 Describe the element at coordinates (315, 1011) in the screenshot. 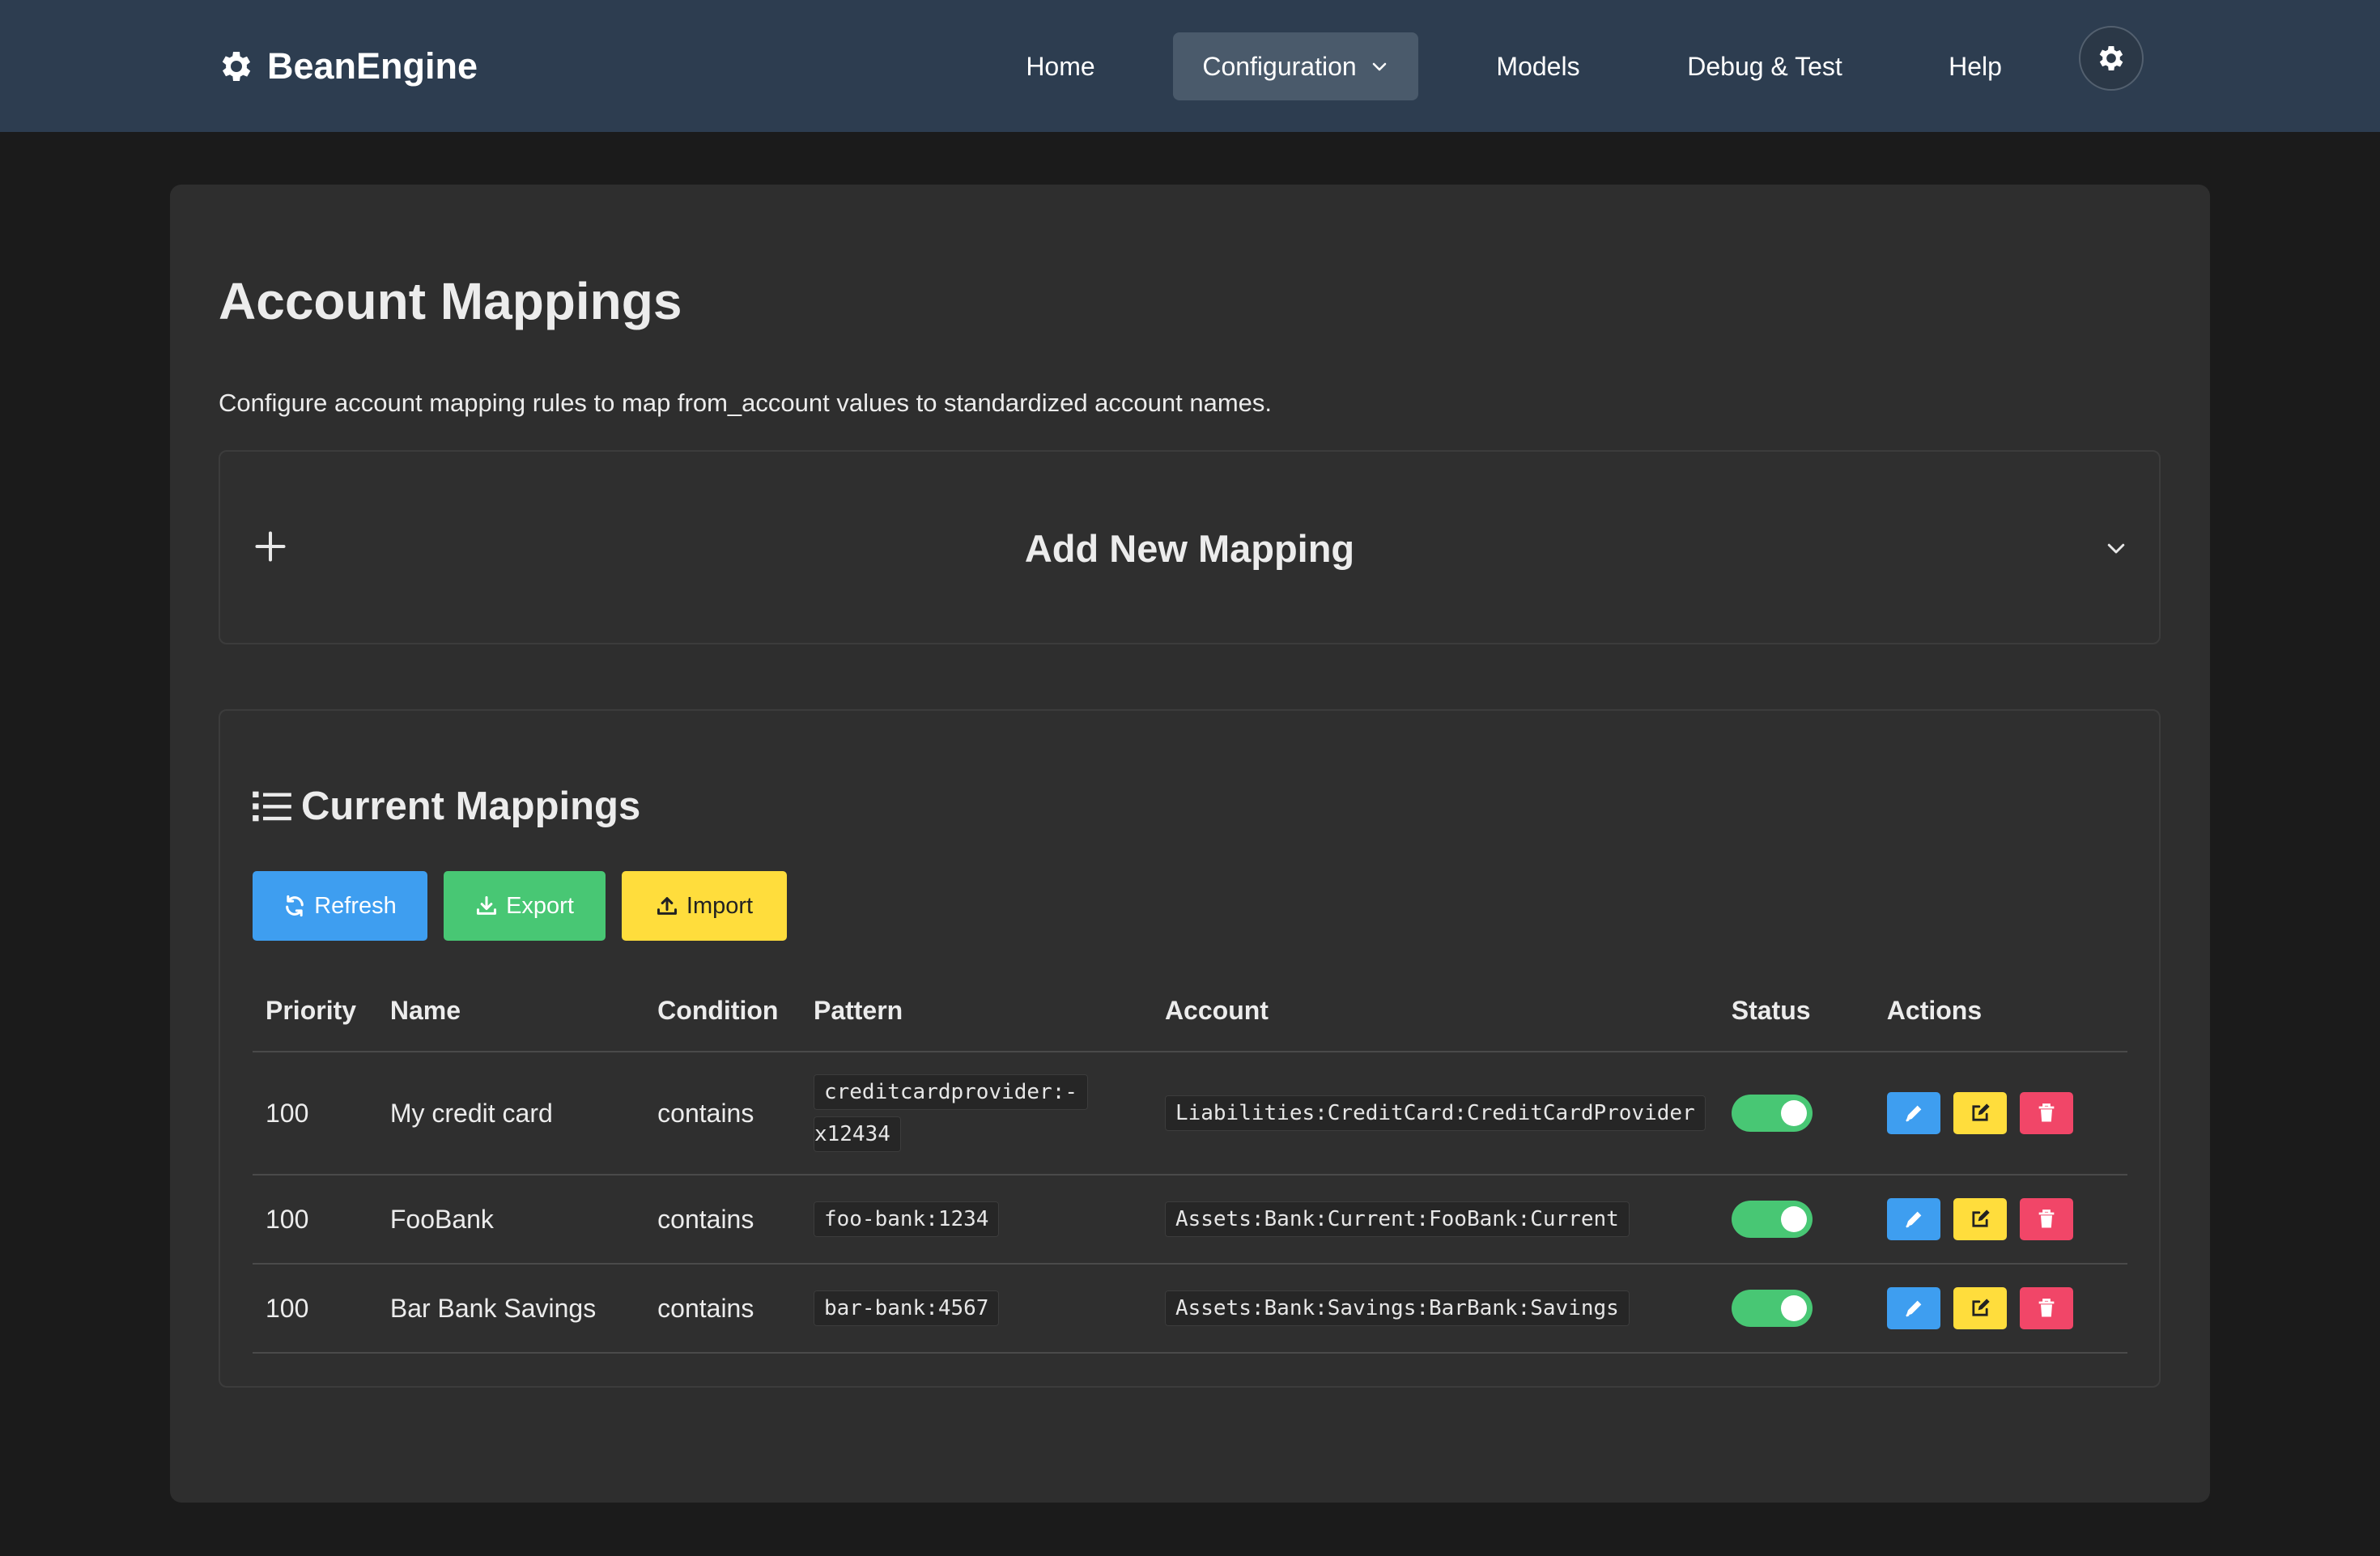

I see `column-header: Priority` at that location.